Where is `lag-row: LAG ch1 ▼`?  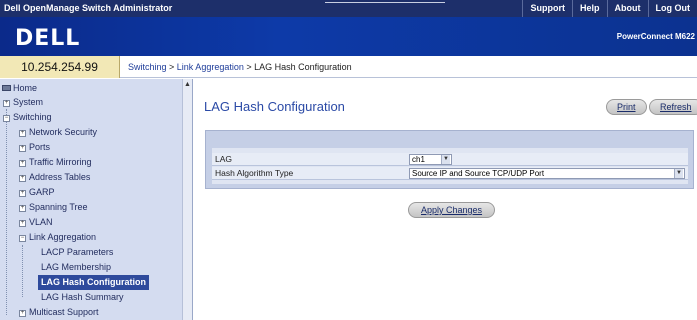 lag-row: LAG ch1 ▼ is located at coordinates (450, 159).